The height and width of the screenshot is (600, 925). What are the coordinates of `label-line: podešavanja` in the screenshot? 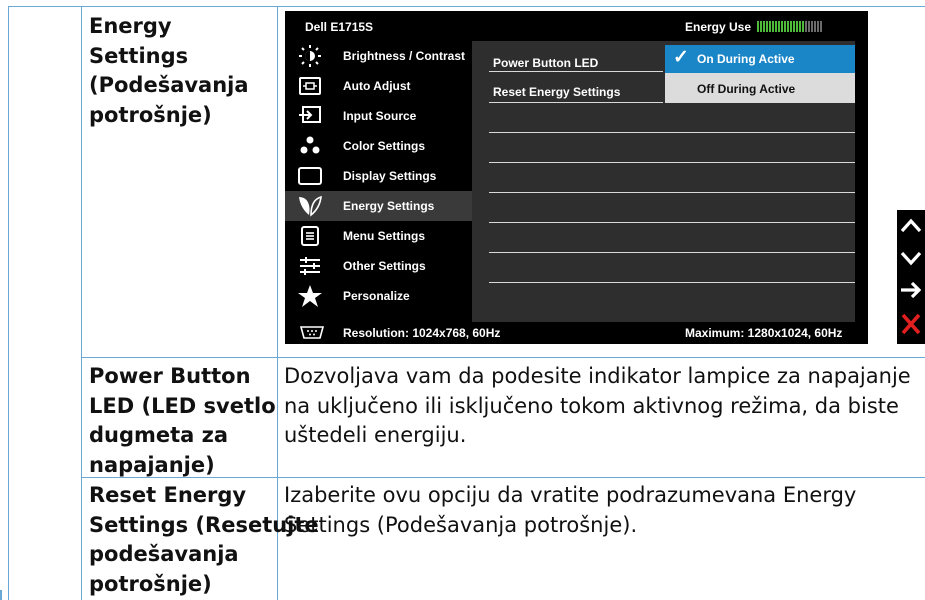 It's located at (164, 554).